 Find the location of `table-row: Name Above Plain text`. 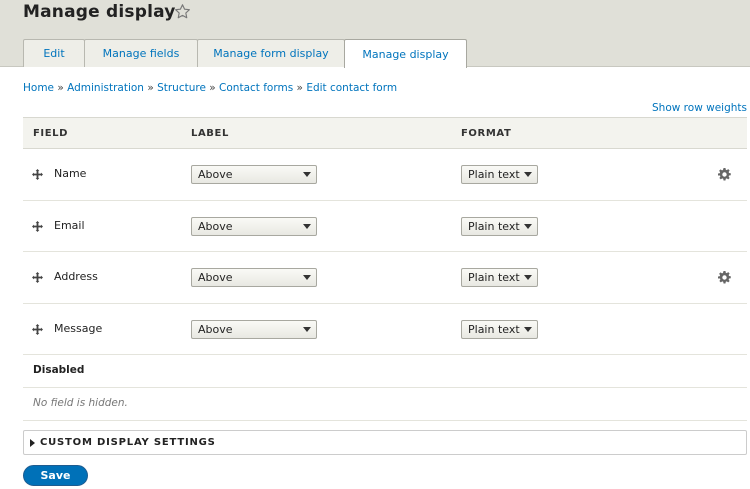

table-row: Name Above Plain text is located at coordinates (385, 175).